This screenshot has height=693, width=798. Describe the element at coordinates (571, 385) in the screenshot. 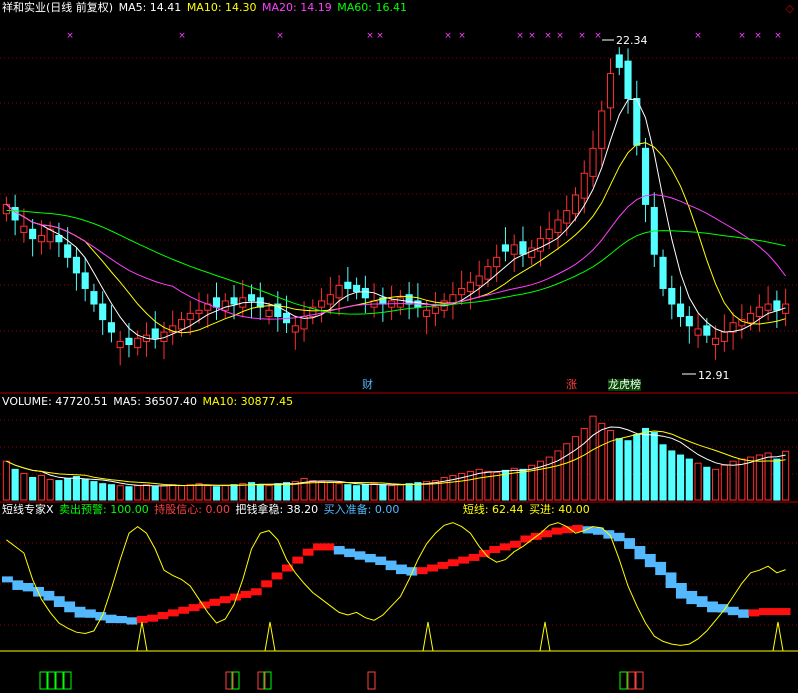

I see `event-limit-up: 涨` at that location.